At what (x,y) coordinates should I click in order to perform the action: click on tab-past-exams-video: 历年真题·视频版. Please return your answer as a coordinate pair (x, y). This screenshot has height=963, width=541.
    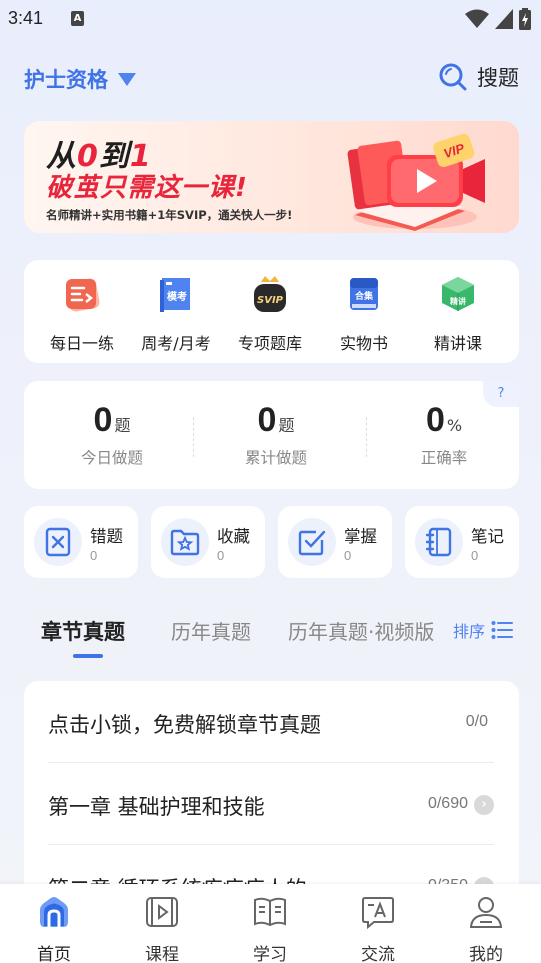
    Looking at the image, I should click on (361, 630).